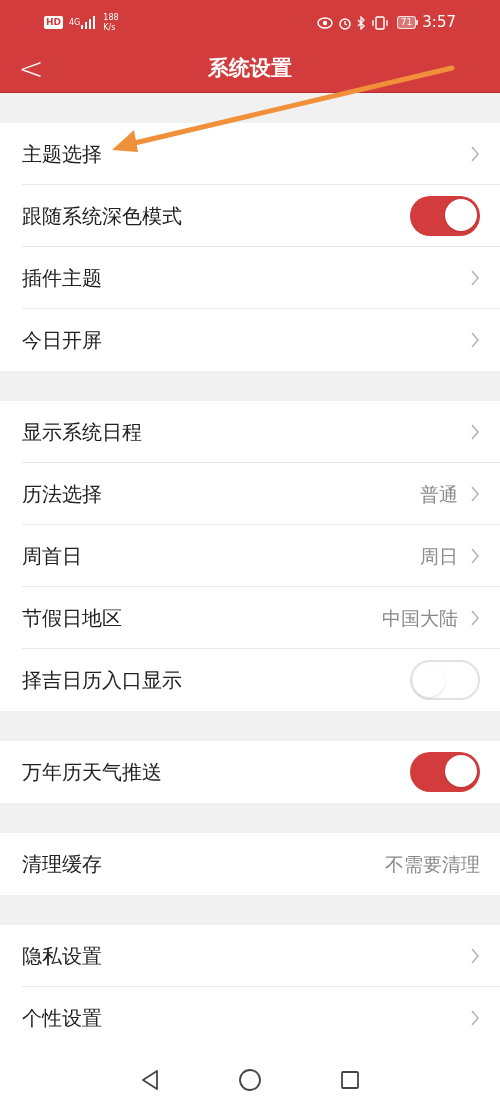 The width and height of the screenshot is (500, 1111). I want to click on bluetooth-icon, so click(360, 22).